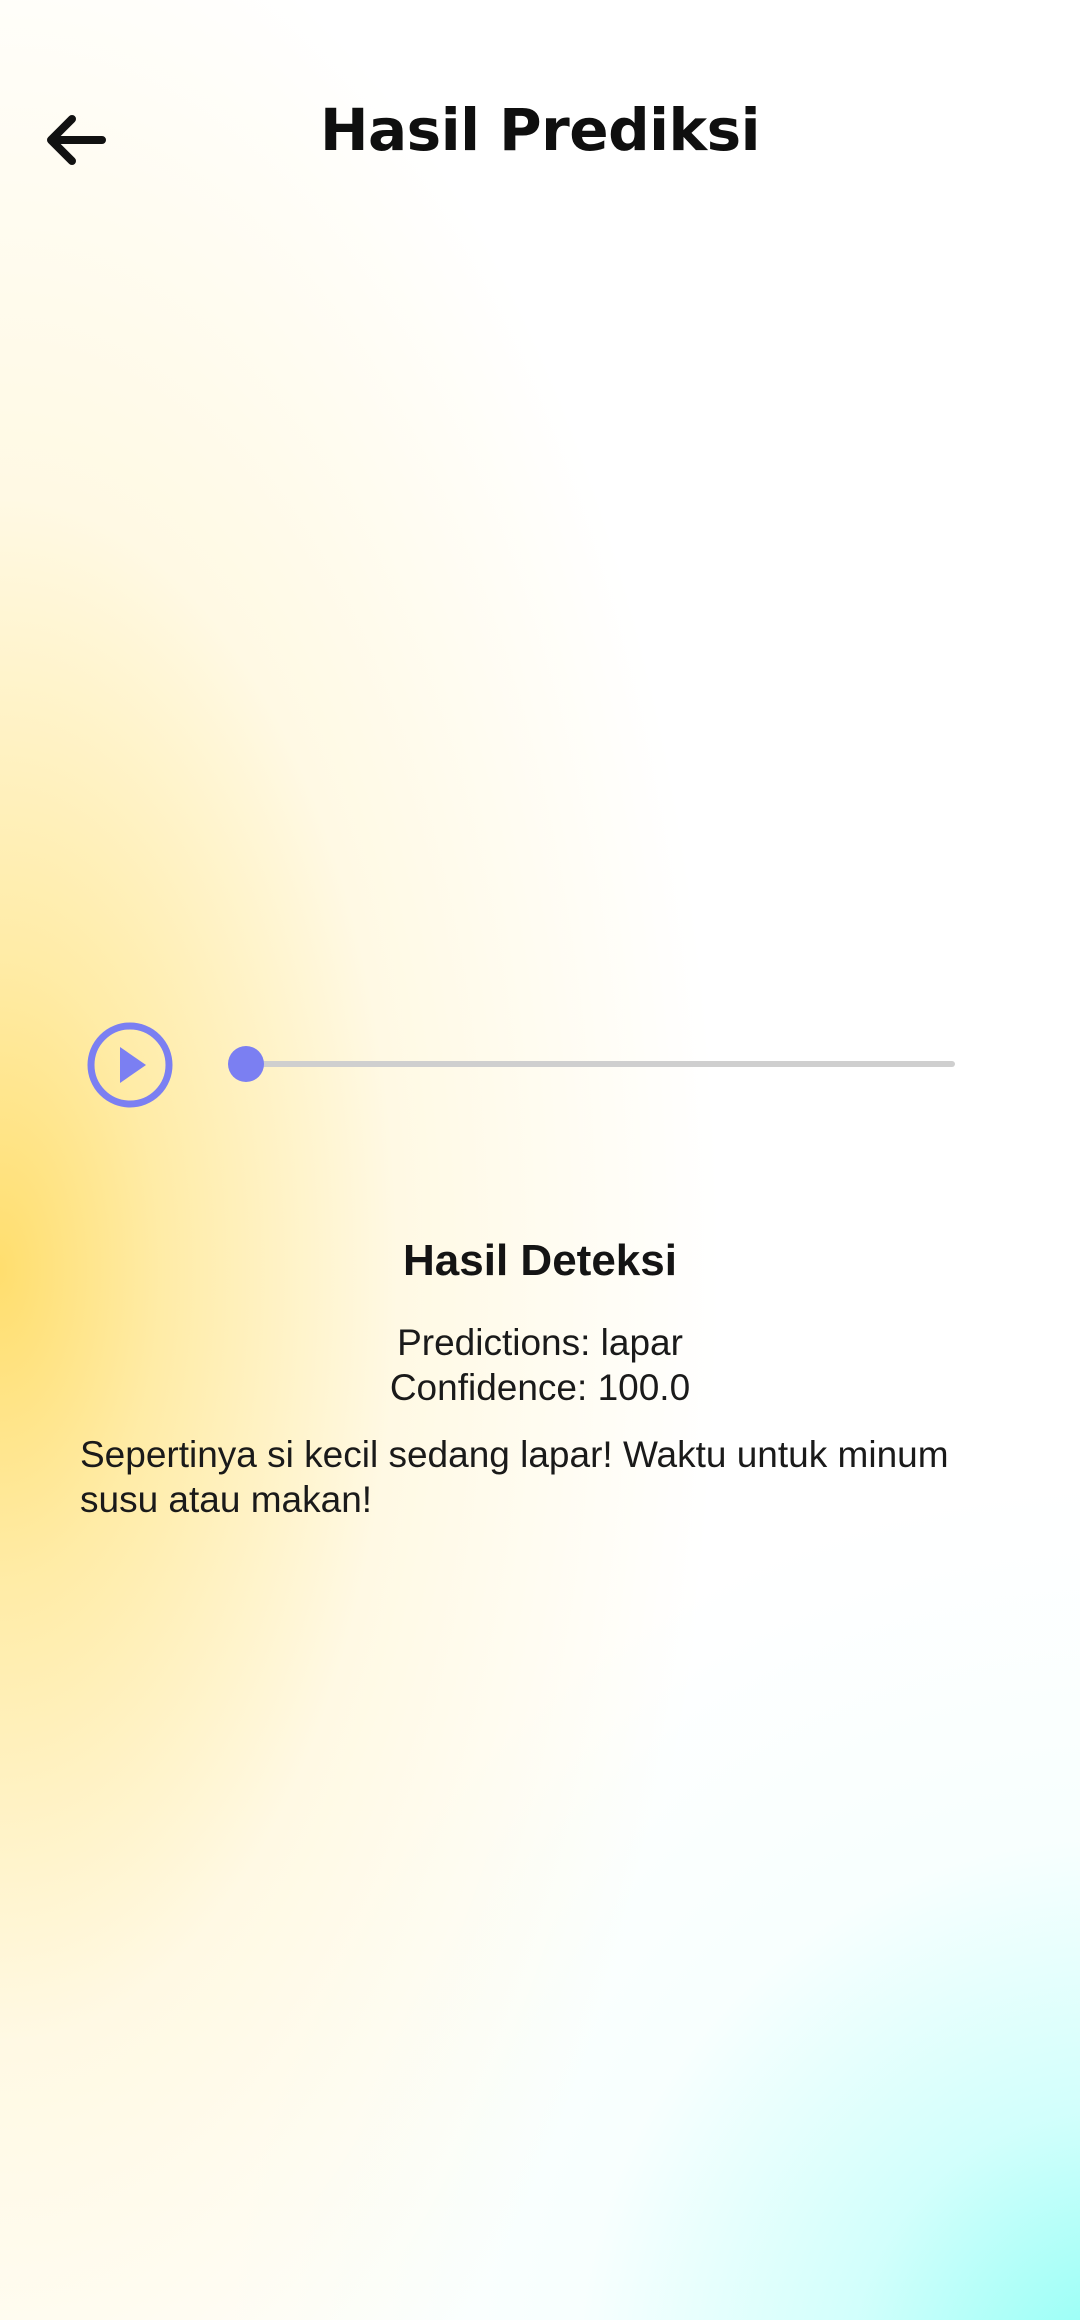 This screenshot has height=2320, width=1080. I want to click on prediction-text: Predictions: lapar, so click(540, 1342).